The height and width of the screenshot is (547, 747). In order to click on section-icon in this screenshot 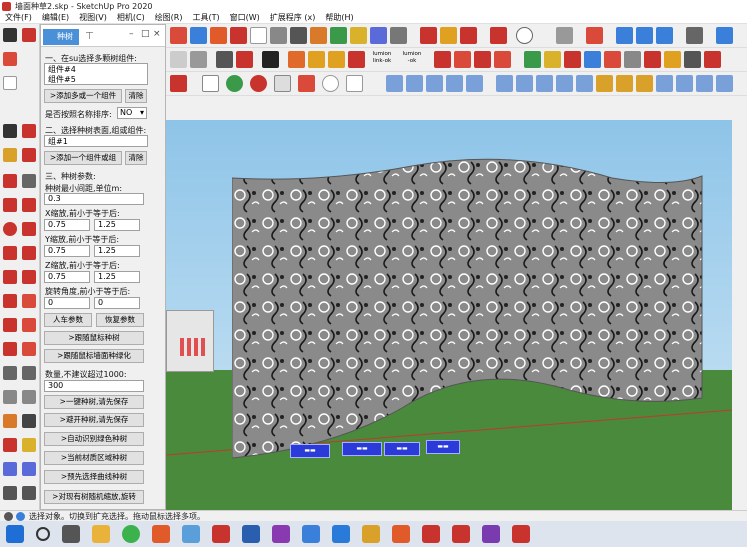, I will do `click(564, 35)`.